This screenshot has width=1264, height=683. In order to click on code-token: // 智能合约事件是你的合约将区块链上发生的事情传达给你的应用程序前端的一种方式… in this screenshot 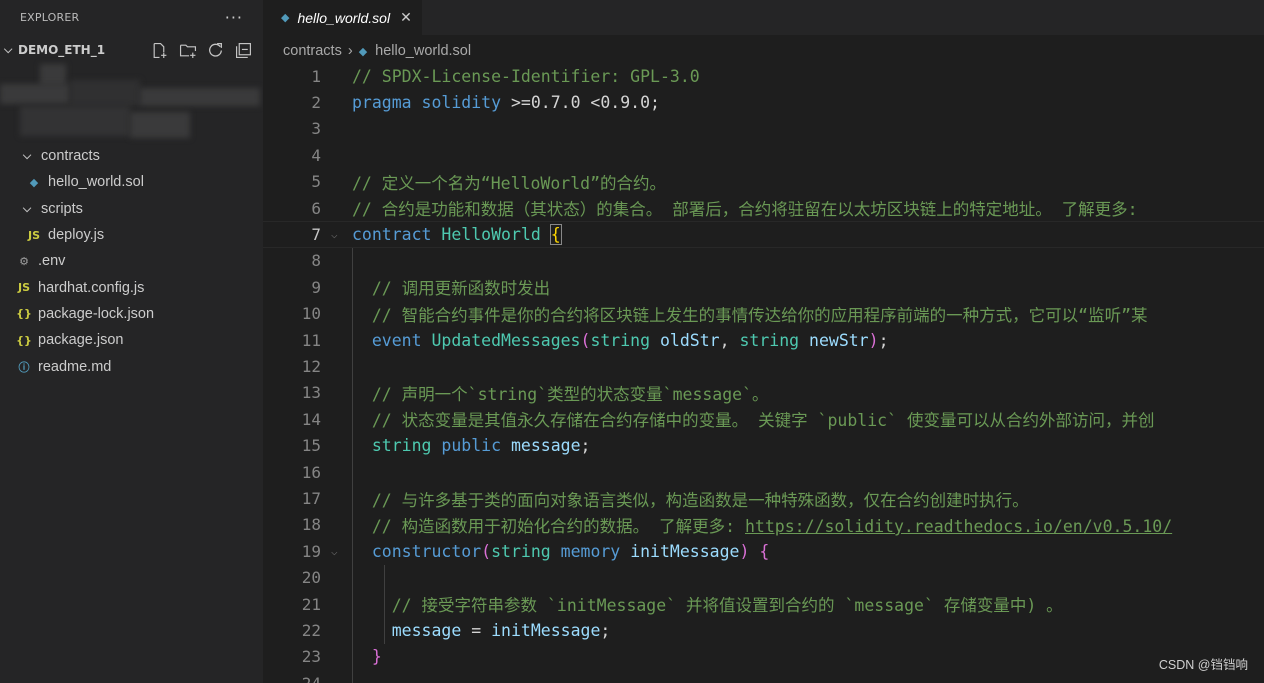, I will do `click(750, 315)`.